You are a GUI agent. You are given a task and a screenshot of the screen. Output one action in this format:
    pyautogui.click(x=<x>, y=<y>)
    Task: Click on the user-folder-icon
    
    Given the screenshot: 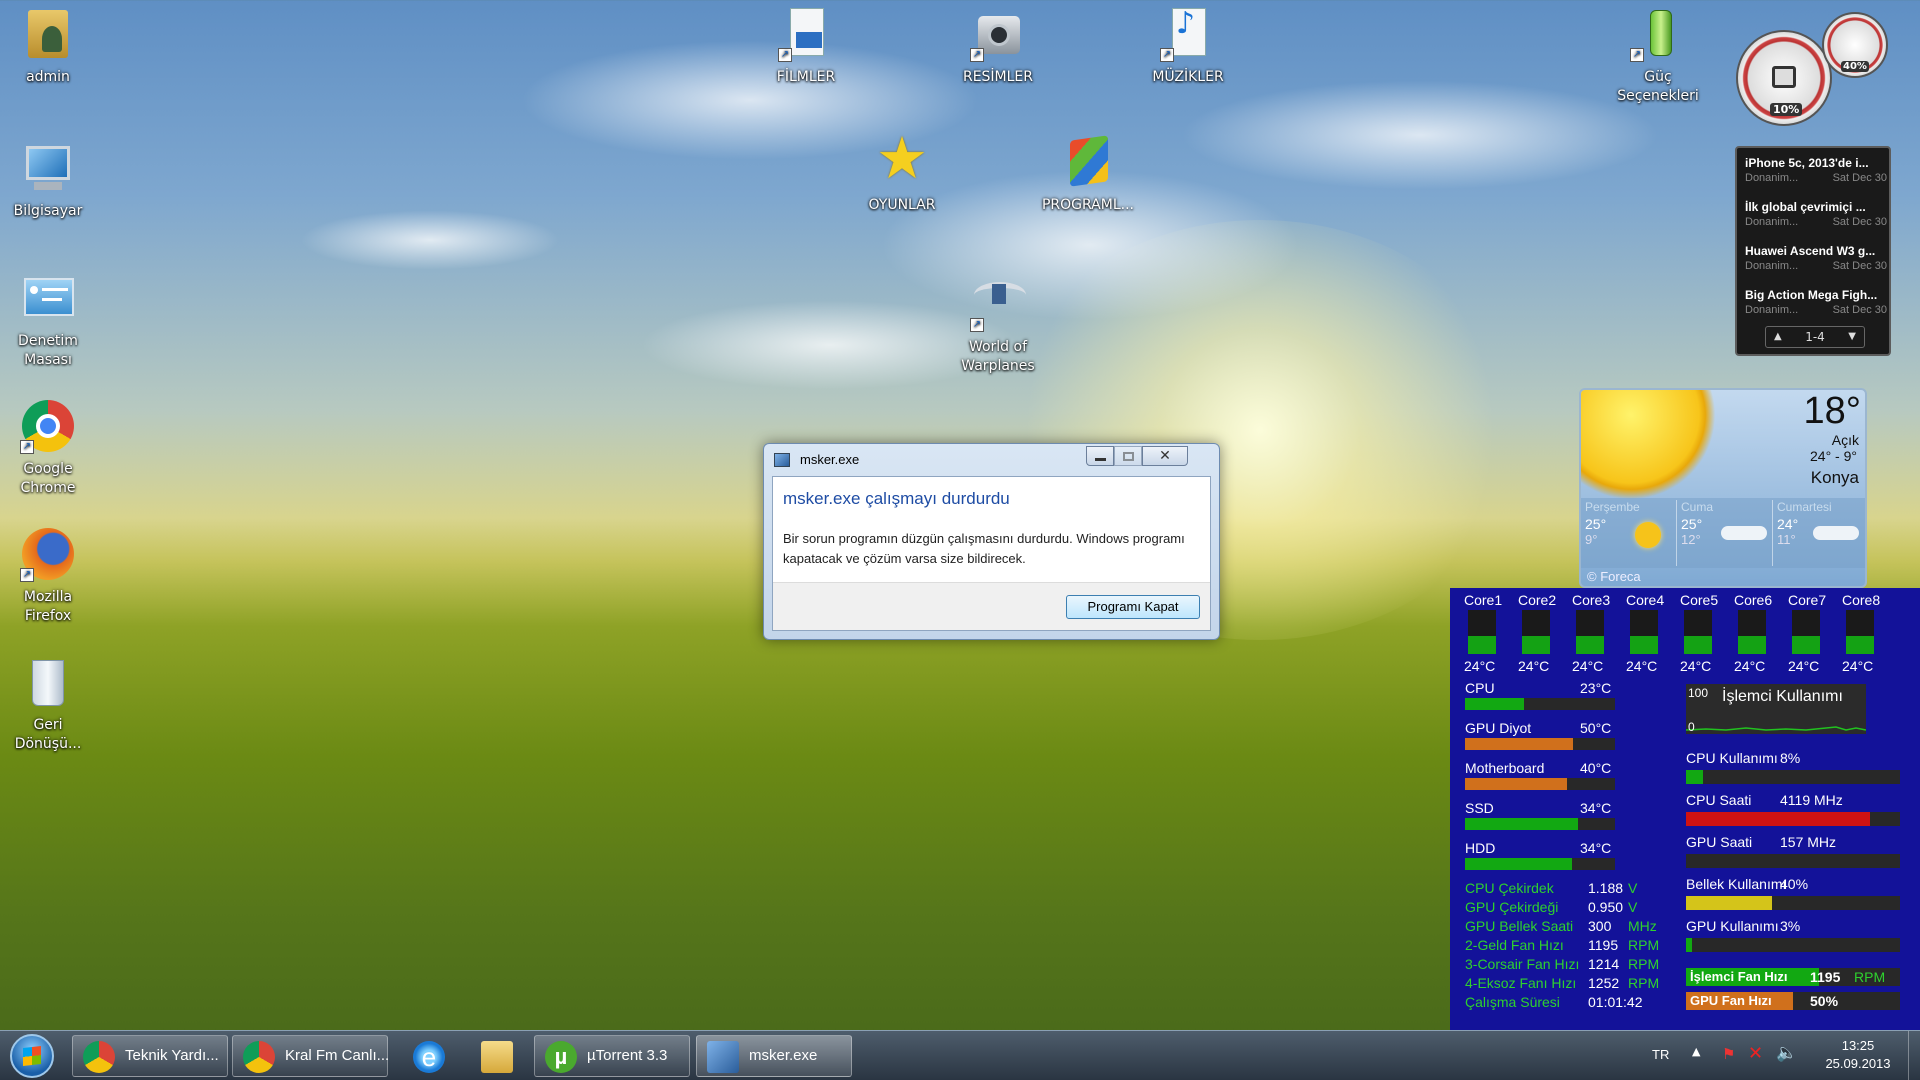 What is the action you would take?
    pyautogui.click(x=48, y=34)
    